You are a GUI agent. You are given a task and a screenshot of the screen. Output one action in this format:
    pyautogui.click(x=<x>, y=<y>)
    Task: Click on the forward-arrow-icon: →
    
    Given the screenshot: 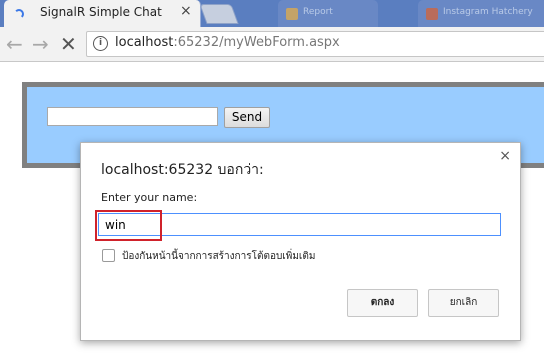 What is the action you would take?
    pyautogui.click(x=40, y=44)
    